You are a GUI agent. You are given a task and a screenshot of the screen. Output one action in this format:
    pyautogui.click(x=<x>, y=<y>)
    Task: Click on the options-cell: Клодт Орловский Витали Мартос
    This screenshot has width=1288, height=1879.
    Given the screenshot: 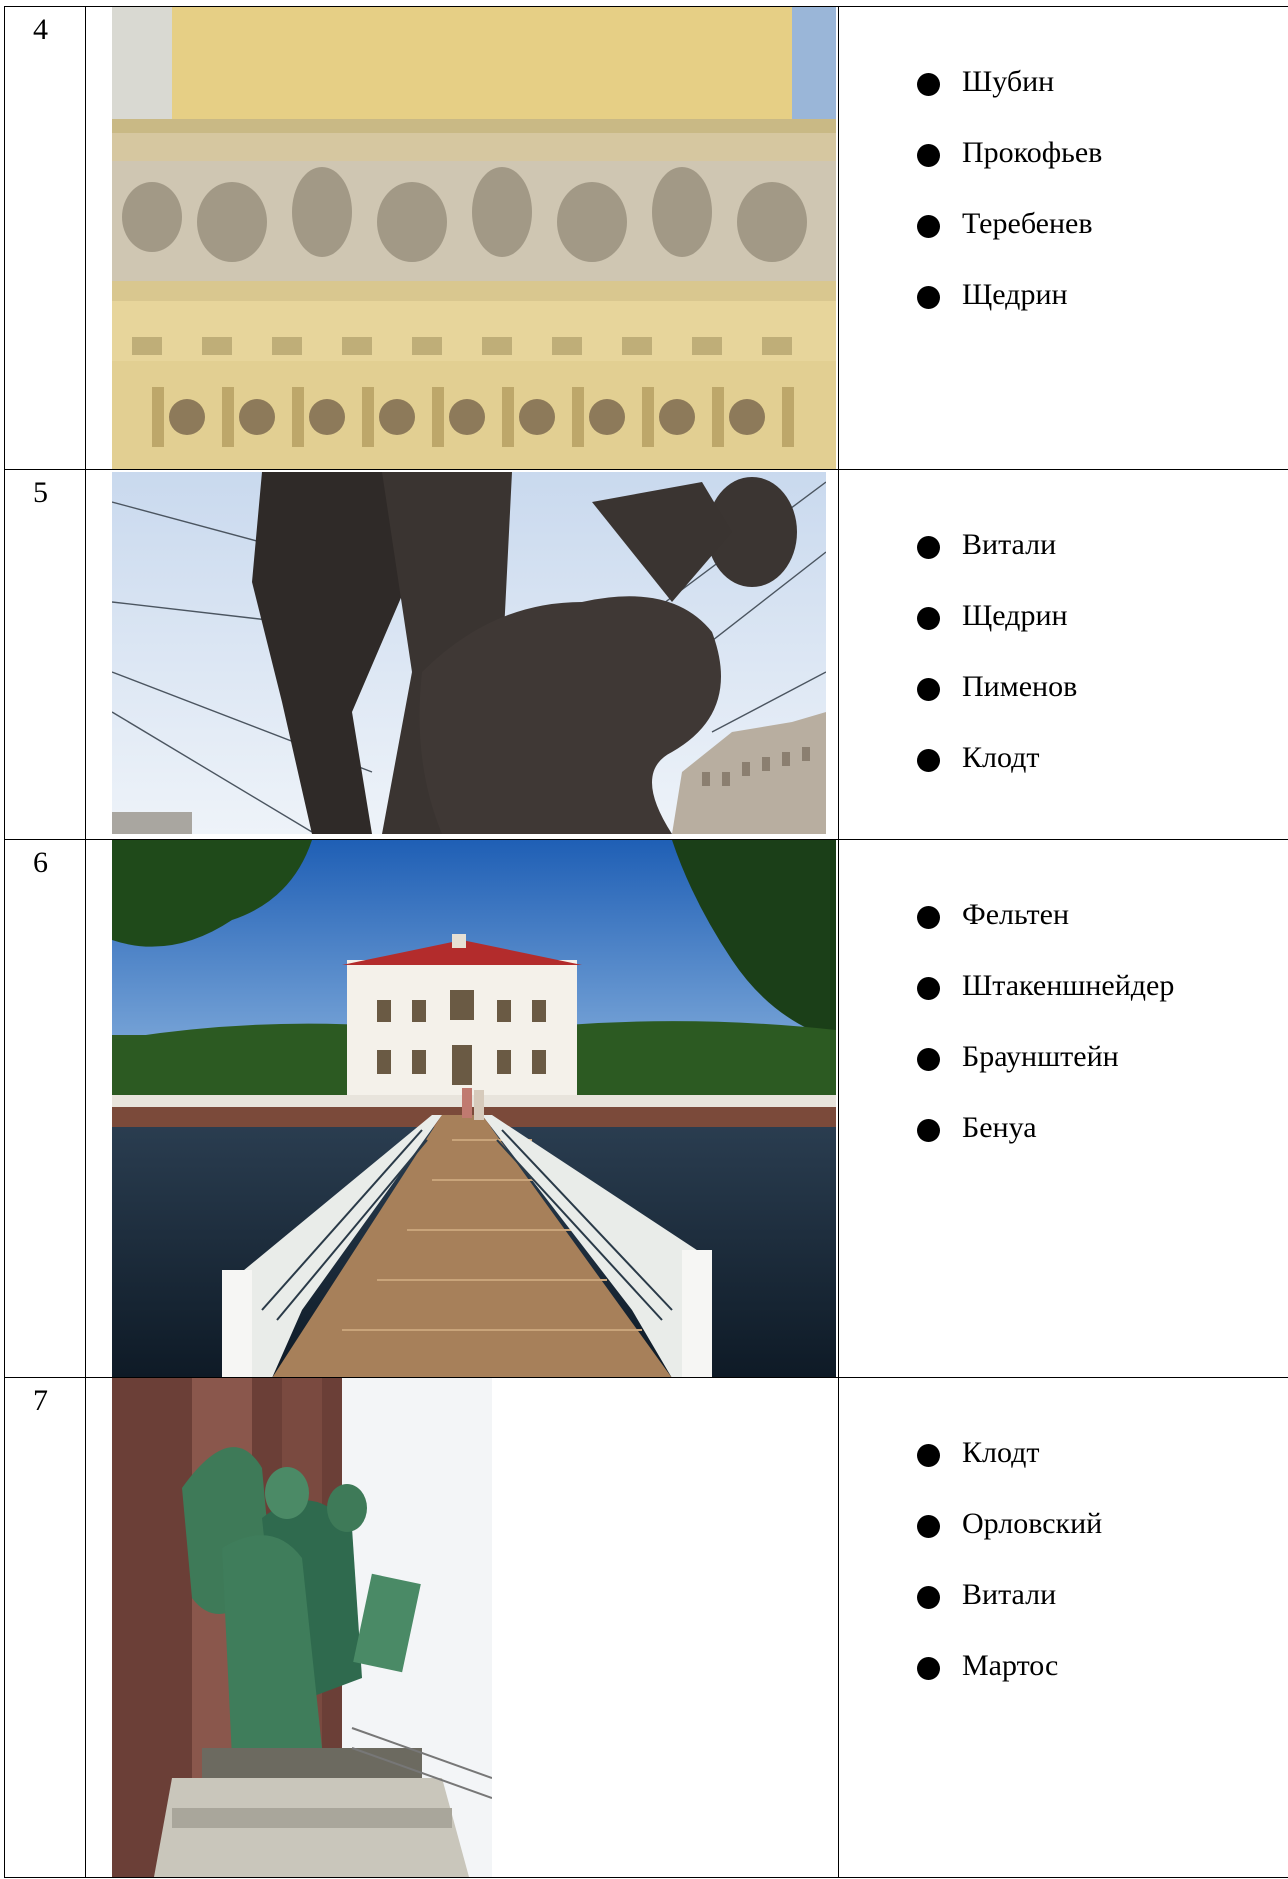 What is the action you would take?
    pyautogui.click(x=1063, y=1627)
    